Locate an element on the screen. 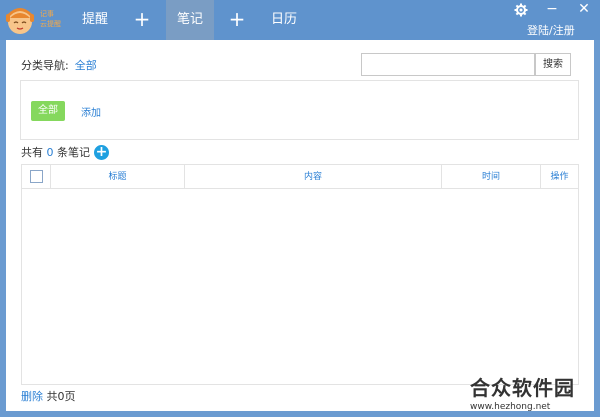 This screenshot has height=417, width=600. column-time: 时间 is located at coordinates (491, 177).